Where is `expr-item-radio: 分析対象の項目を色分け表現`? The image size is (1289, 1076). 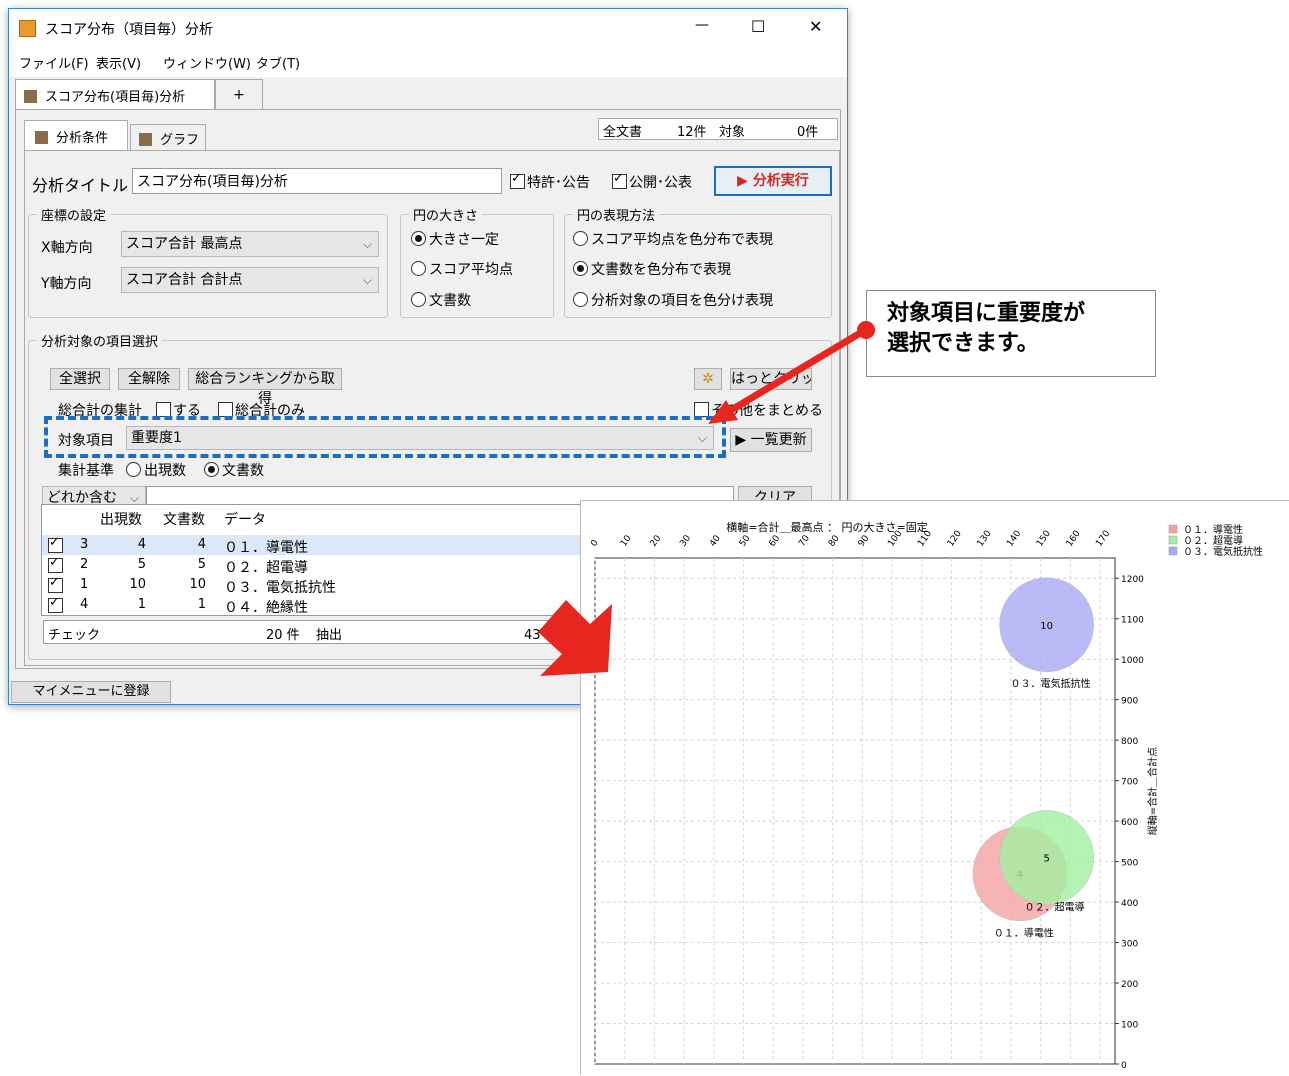
expr-item-radio: 分析対象の項目を色分け表現 is located at coordinates (673, 300).